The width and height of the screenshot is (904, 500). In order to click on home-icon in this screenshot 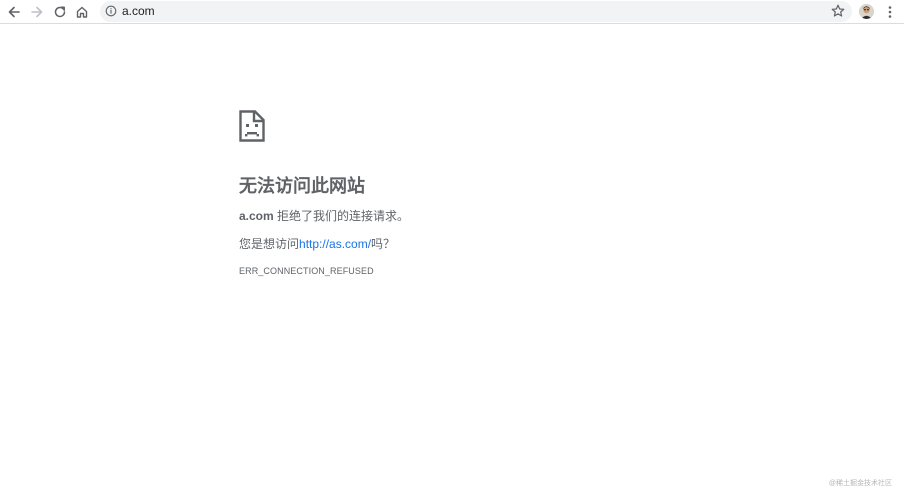, I will do `click(82, 12)`.